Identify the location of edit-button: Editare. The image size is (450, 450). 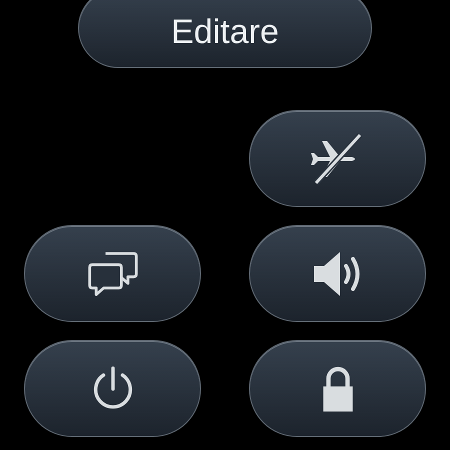
(225, 34).